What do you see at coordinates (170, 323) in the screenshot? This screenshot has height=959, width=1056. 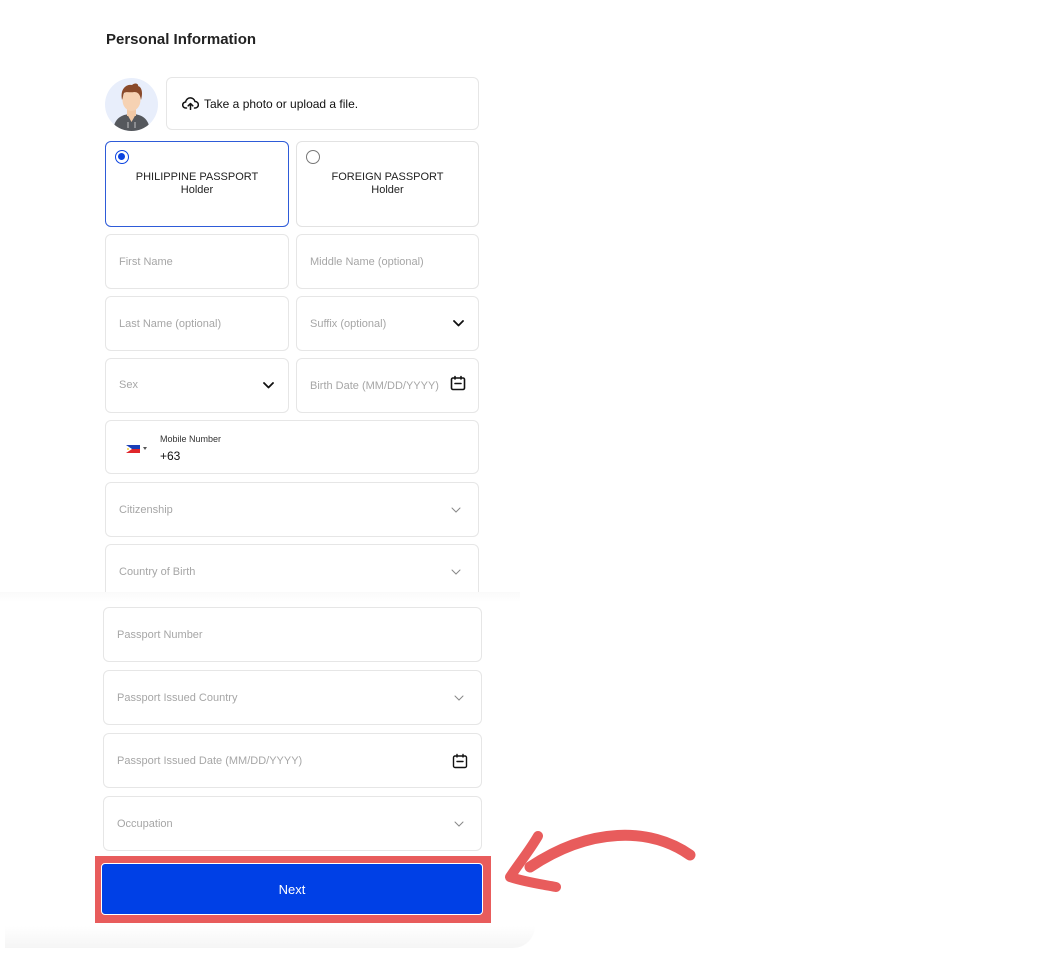 I see `last-name-placeholder: Last Name (optional)` at bounding box center [170, 323].